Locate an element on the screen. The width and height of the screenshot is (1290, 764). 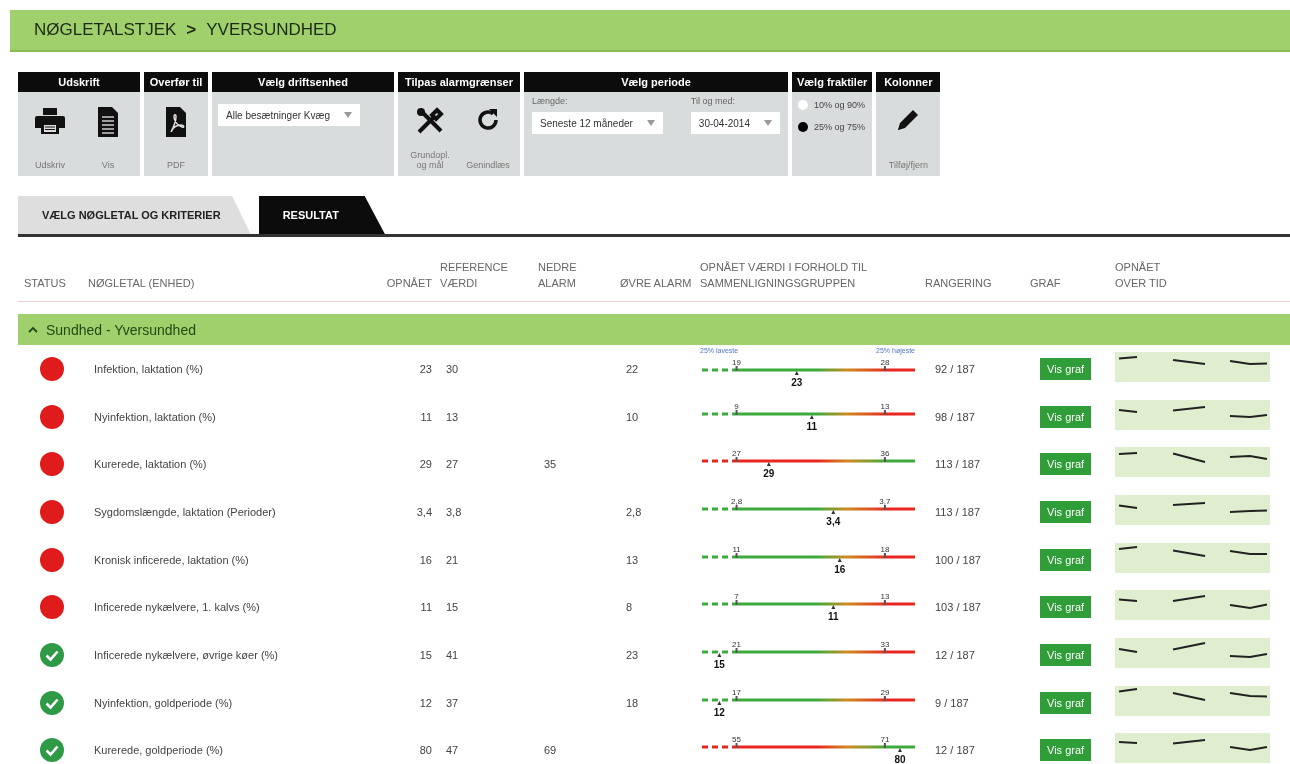
low-quartile-value: 55 is located at coordinates (736, 740).